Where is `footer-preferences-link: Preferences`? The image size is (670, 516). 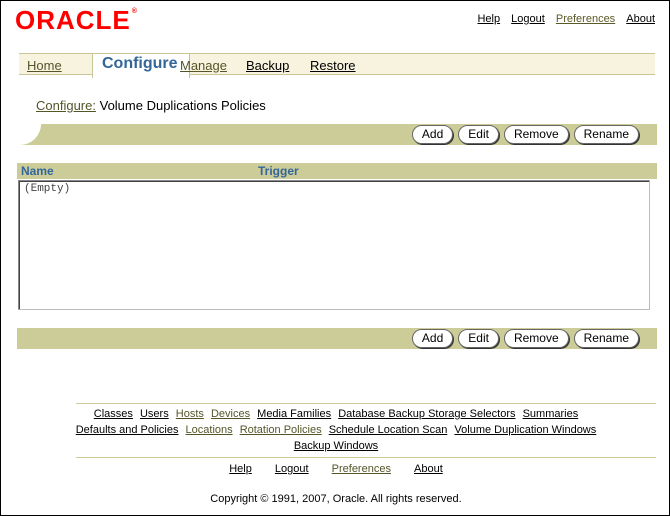
footer-preferences-link: Preferences is located at coordinates (361, 469).